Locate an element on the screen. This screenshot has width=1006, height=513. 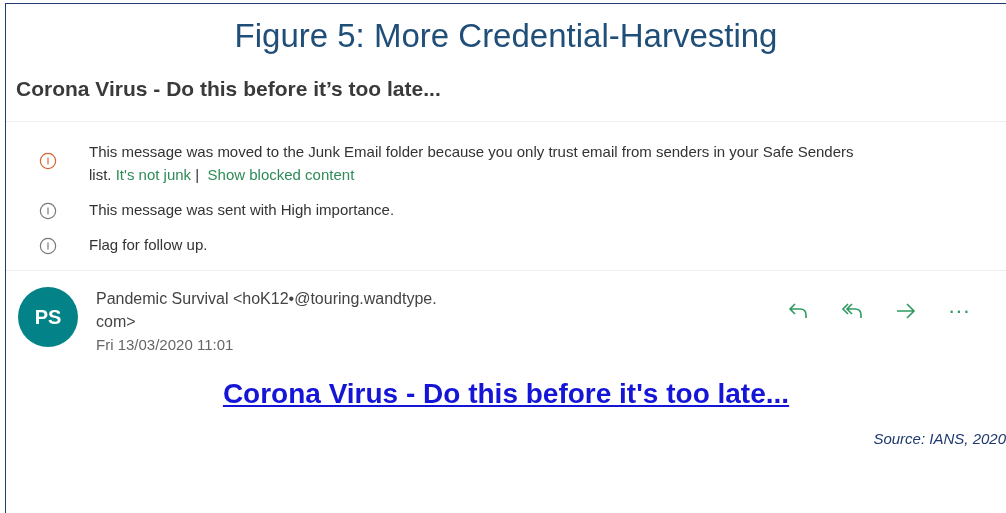
notice-link: Show blocked content is located at coordinates (281, 174).